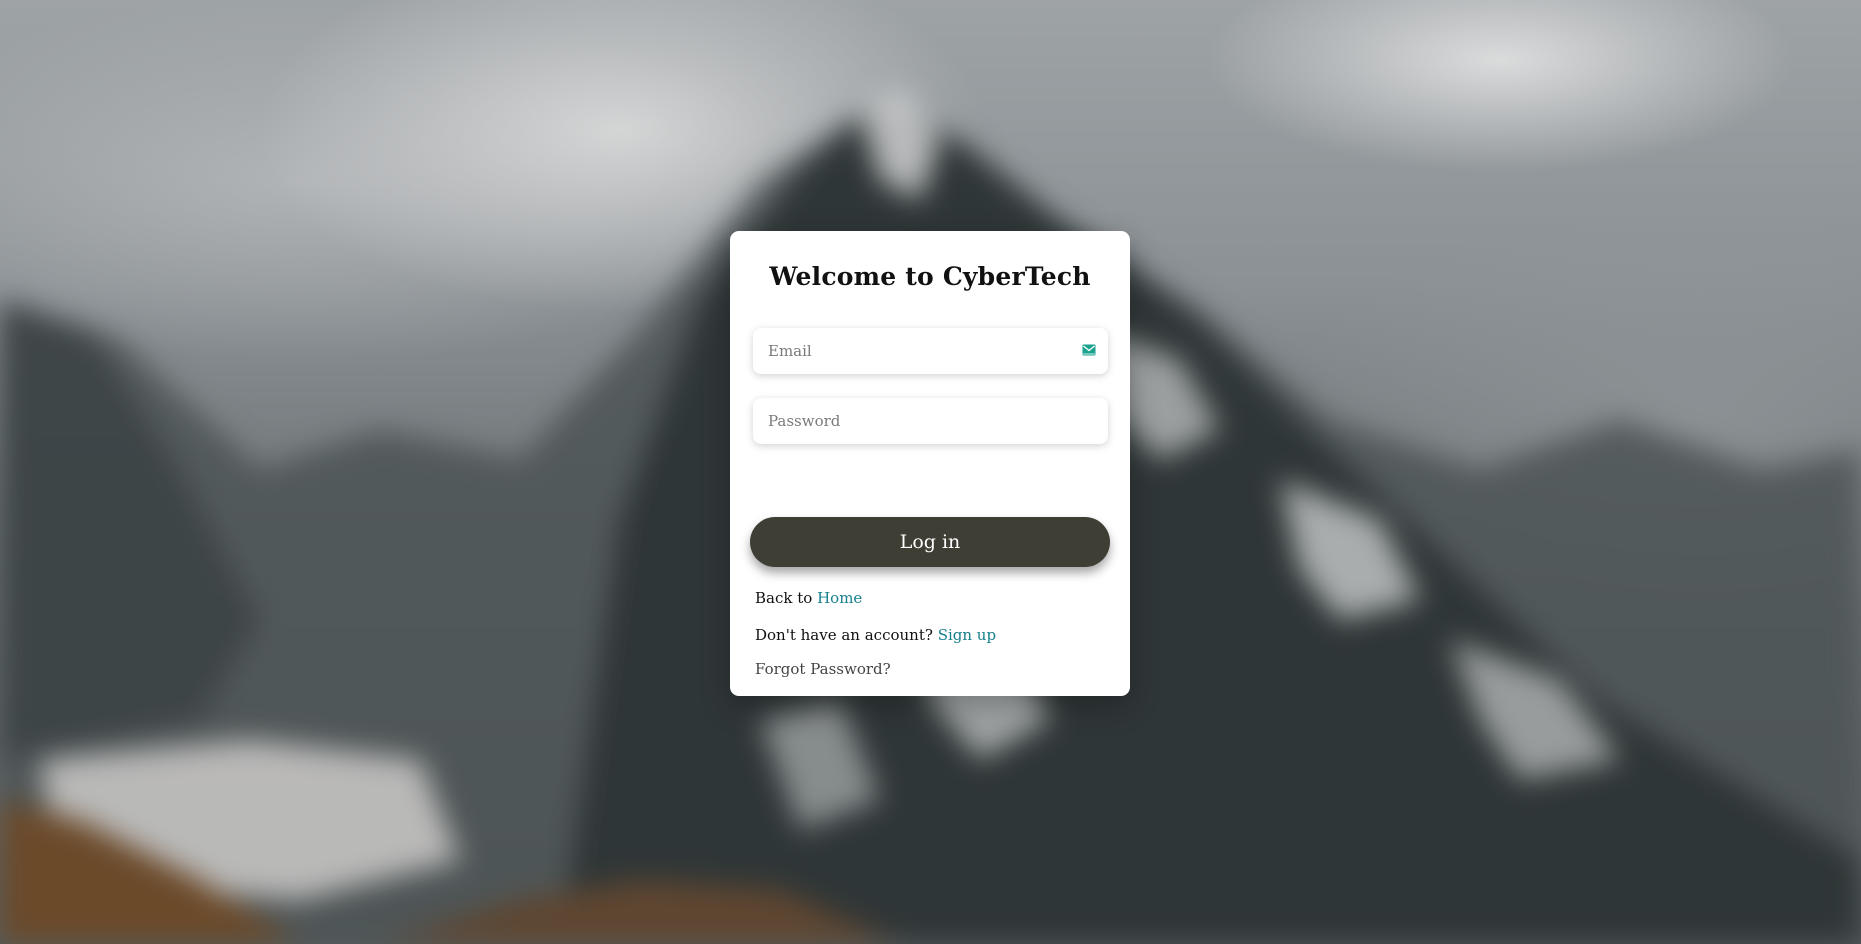  I want to click on mail-icon, so click(1089, 350).